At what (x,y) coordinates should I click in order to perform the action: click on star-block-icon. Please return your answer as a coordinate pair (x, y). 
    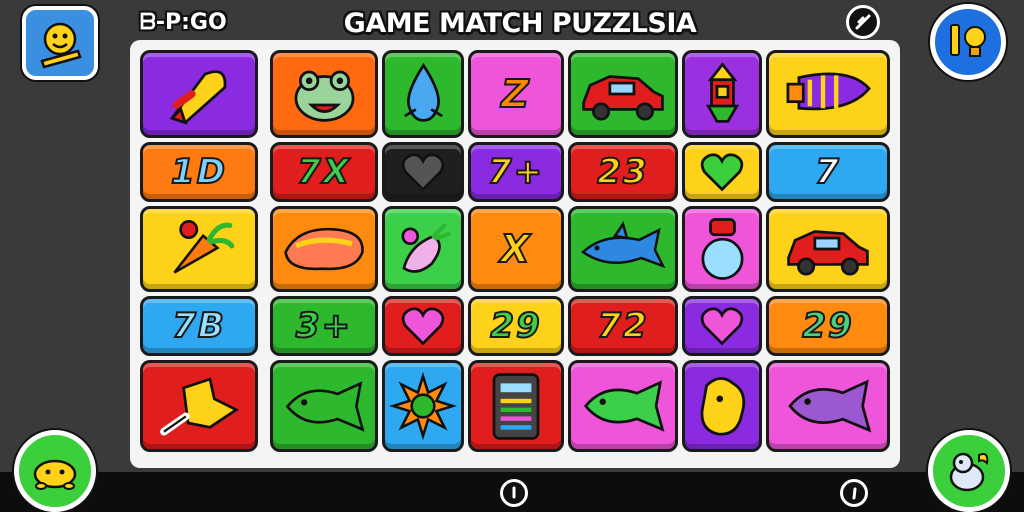
    Looking at the image, I should click on (199, 406).